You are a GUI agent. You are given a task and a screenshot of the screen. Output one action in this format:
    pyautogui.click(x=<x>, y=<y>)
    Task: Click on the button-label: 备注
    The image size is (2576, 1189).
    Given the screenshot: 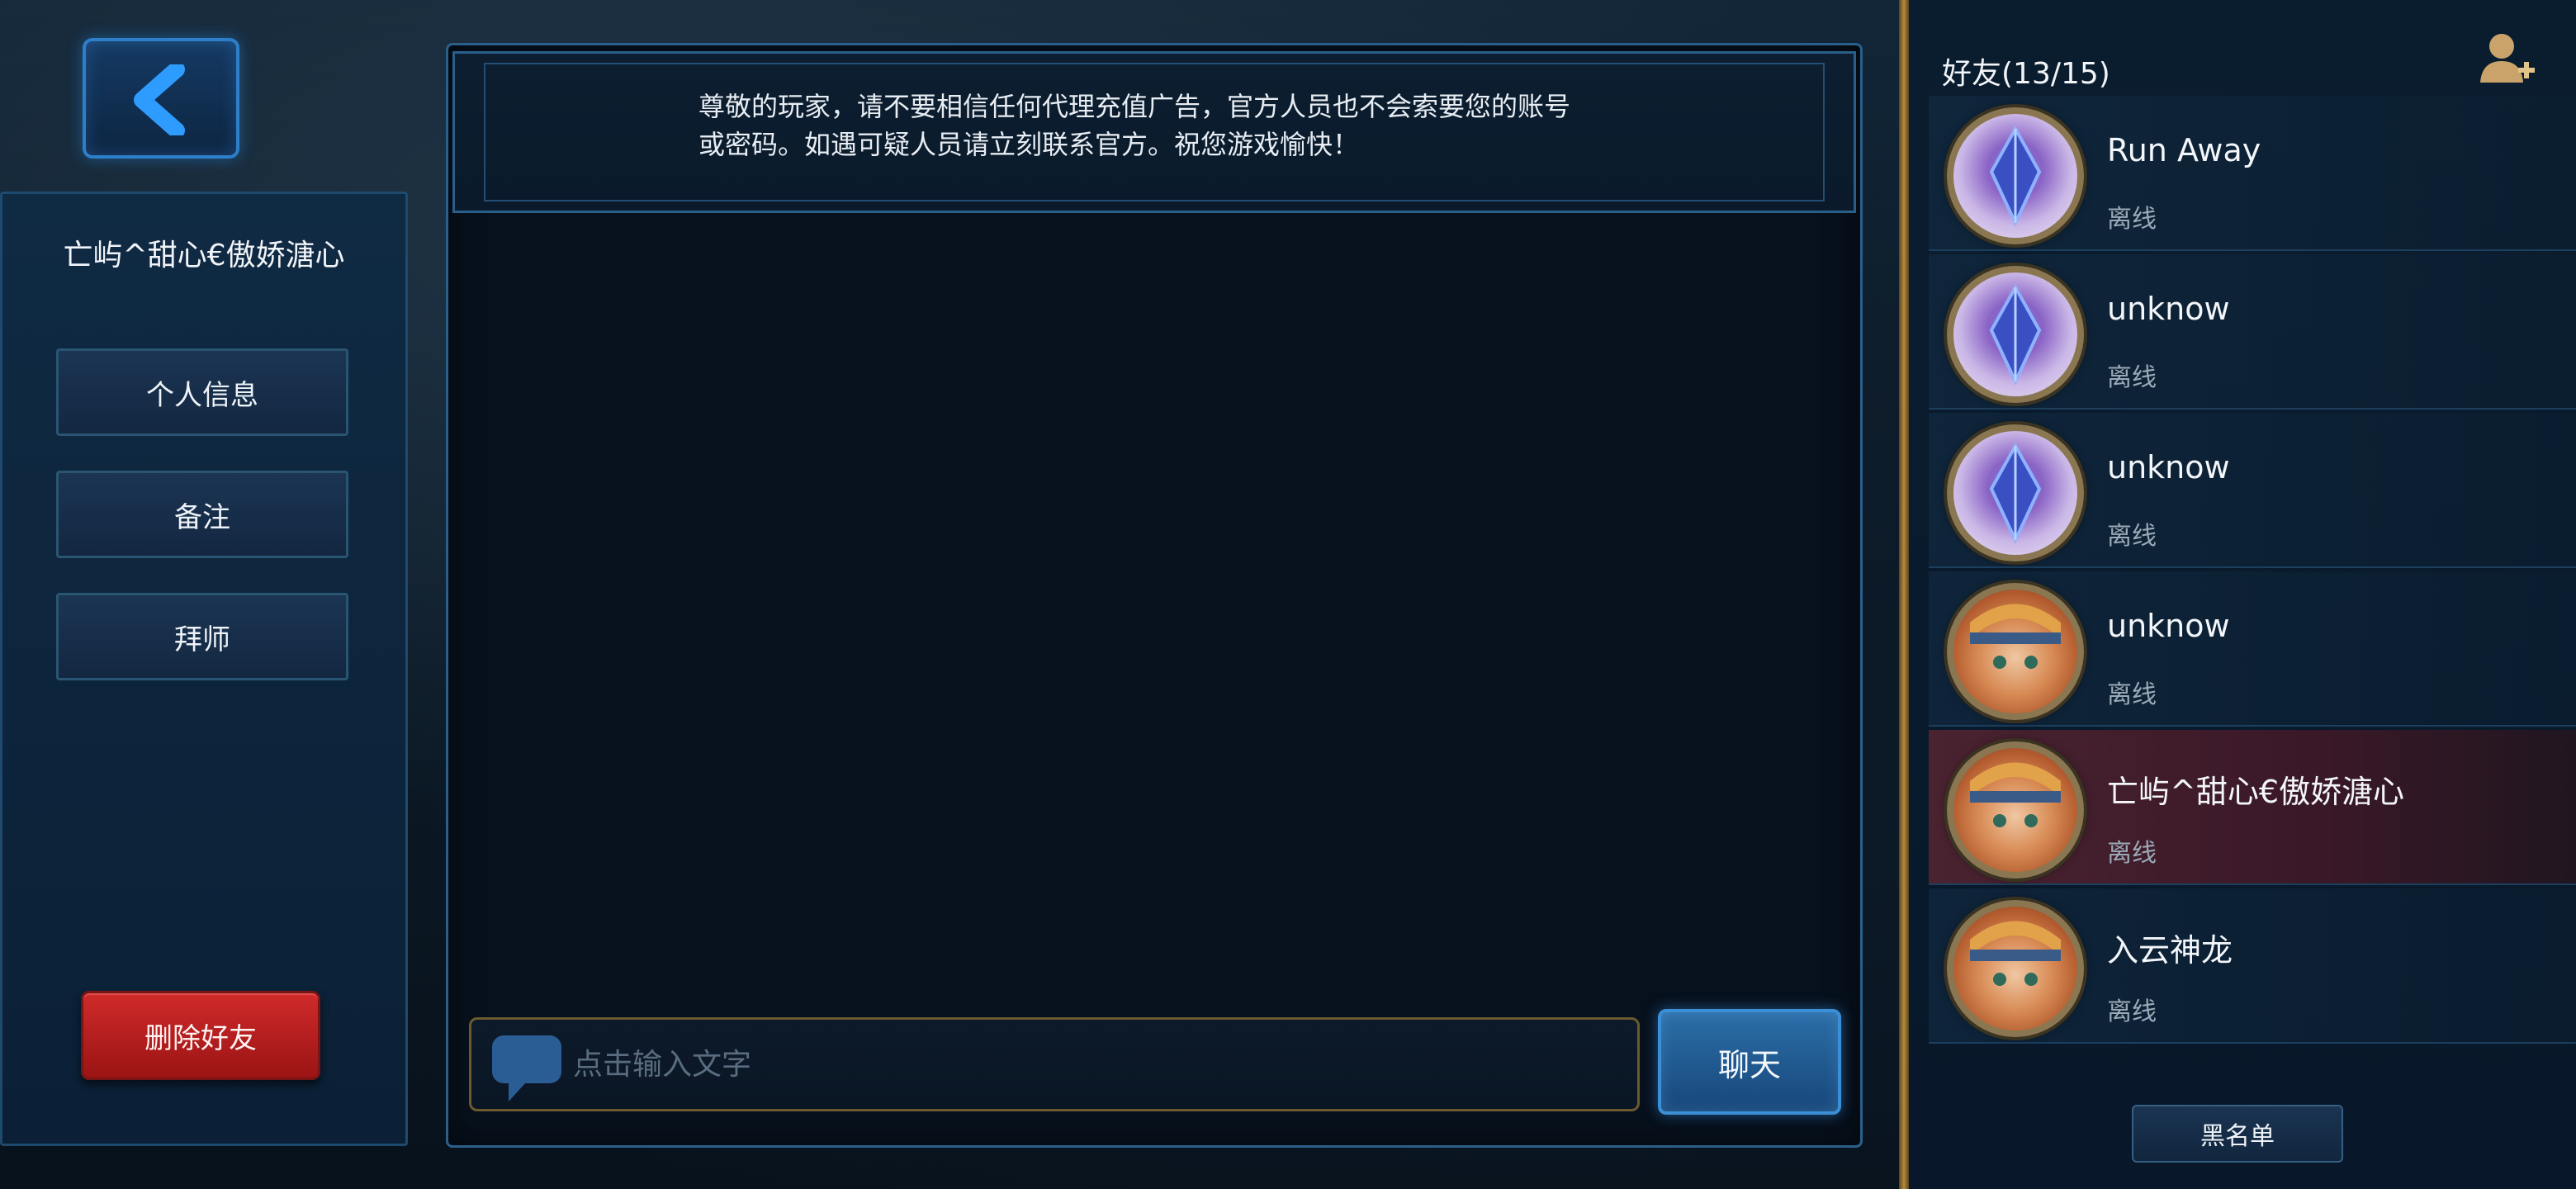 What is the action you would take?
    pyautogui.click(x=202, y=517)
    